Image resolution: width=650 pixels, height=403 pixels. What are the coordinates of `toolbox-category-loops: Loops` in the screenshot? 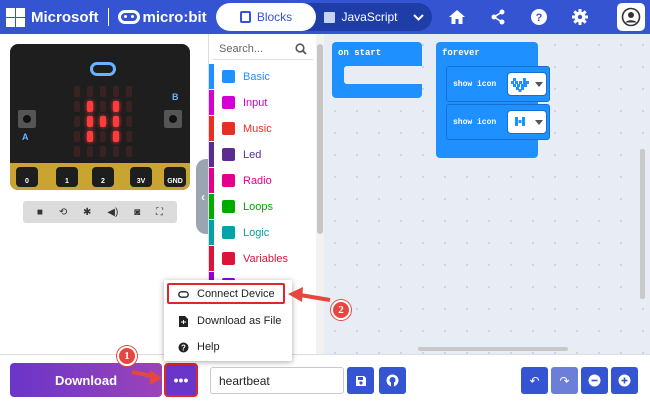 It's located at (262, 206).